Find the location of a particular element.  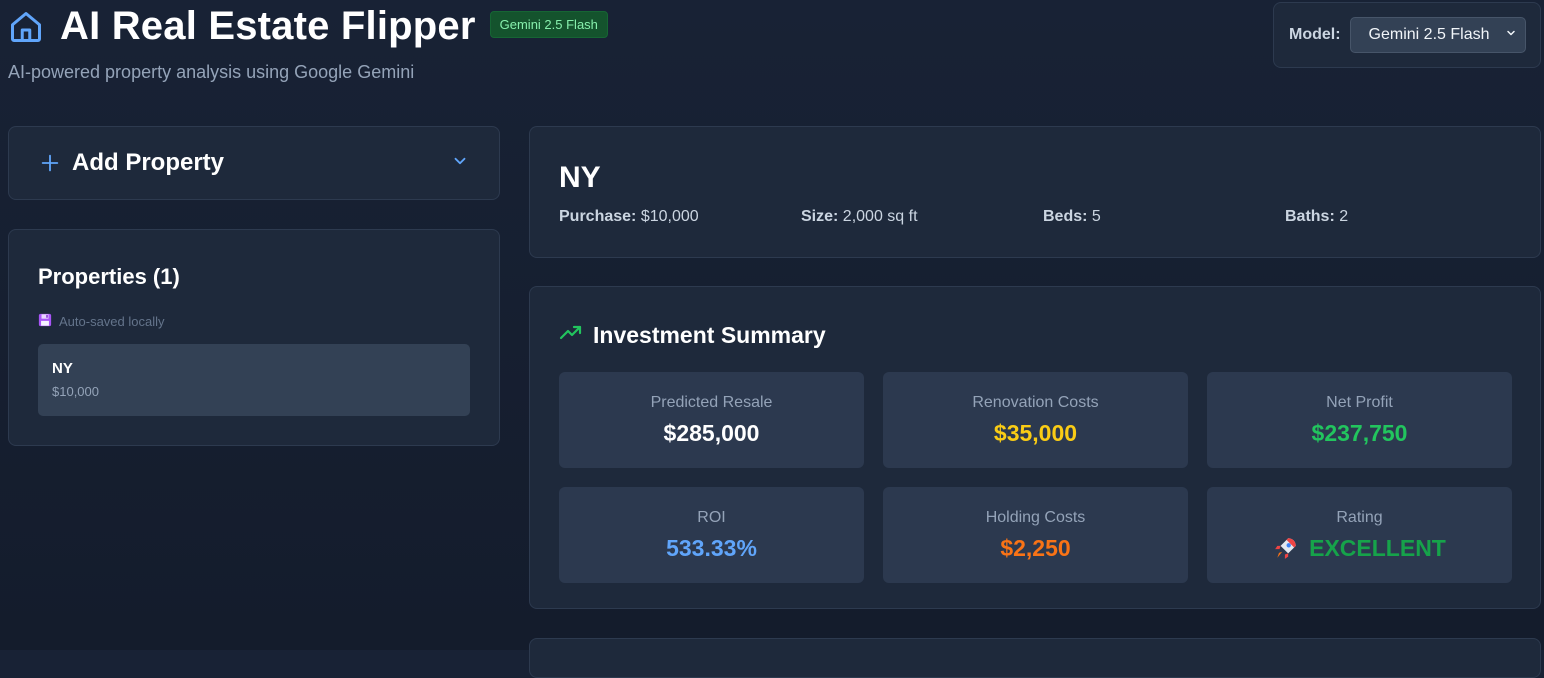

metric-holding-costs: Holding Costs $2,250 is located at coordinates (1035, 535).